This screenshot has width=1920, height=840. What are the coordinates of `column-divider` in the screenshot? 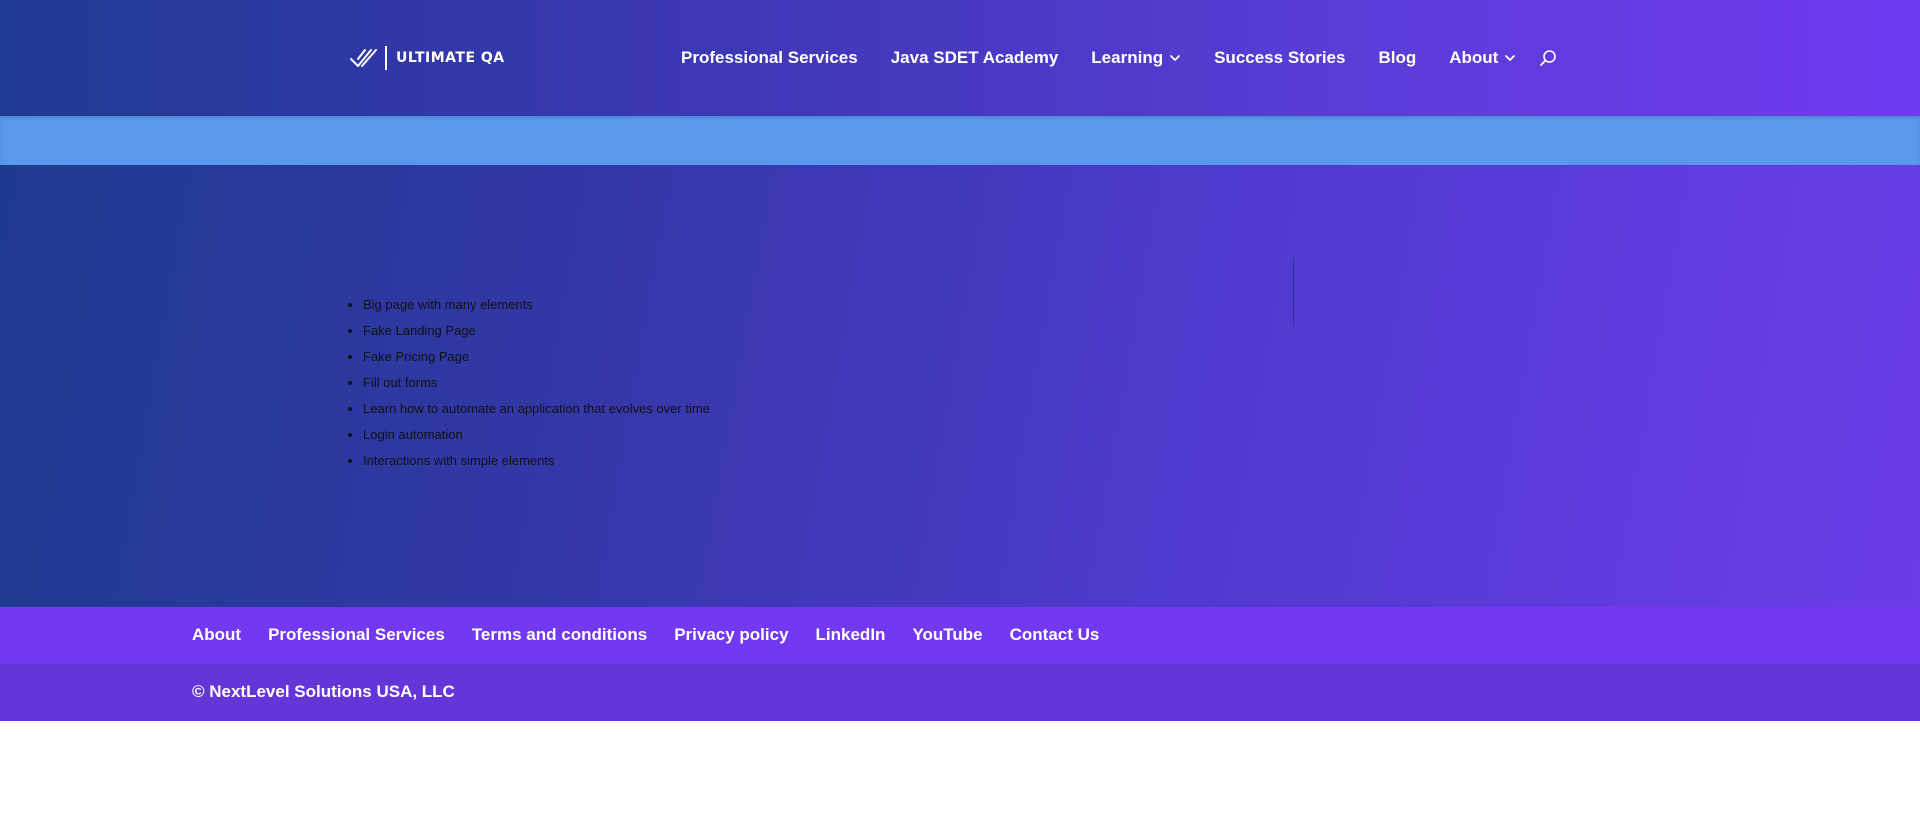 It's located at (1293, 292).